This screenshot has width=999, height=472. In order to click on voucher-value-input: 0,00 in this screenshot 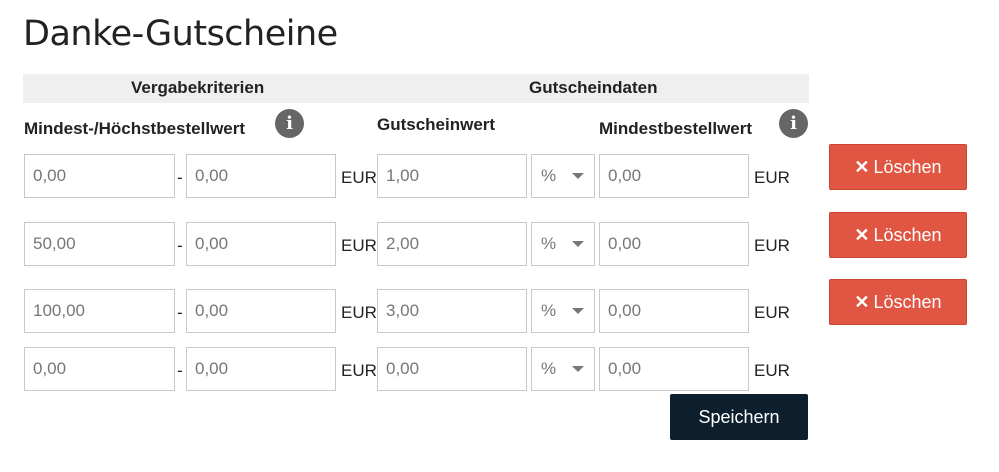, I will do `click(452, 369)`.